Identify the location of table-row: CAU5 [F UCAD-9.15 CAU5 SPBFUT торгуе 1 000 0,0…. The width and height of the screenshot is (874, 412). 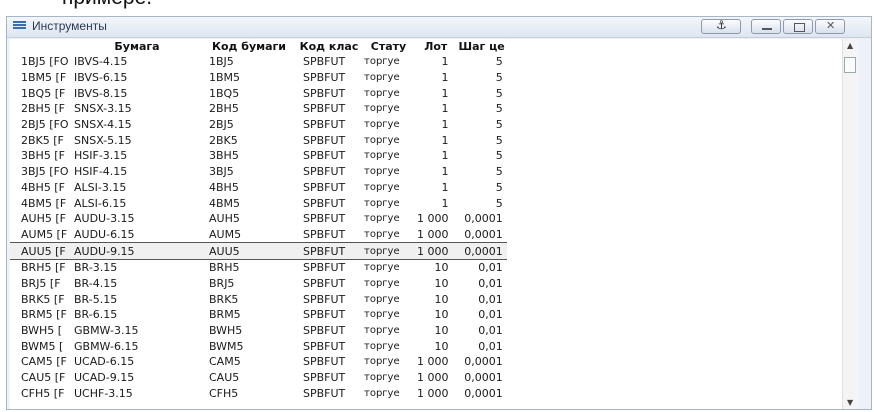
(258, 378).